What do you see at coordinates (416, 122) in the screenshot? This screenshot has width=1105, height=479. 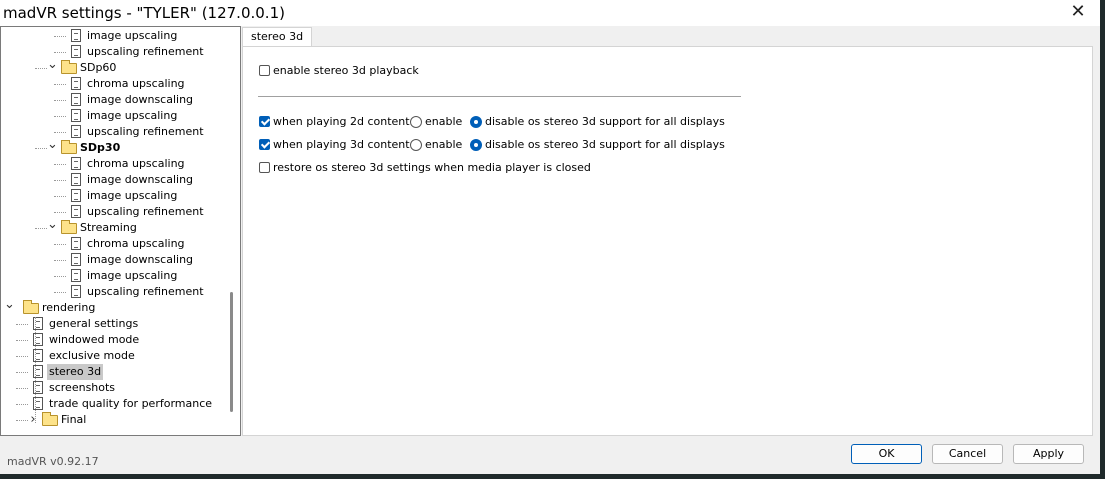 I see `playing-2d-enable-radio` at bounding box center [416, 122].